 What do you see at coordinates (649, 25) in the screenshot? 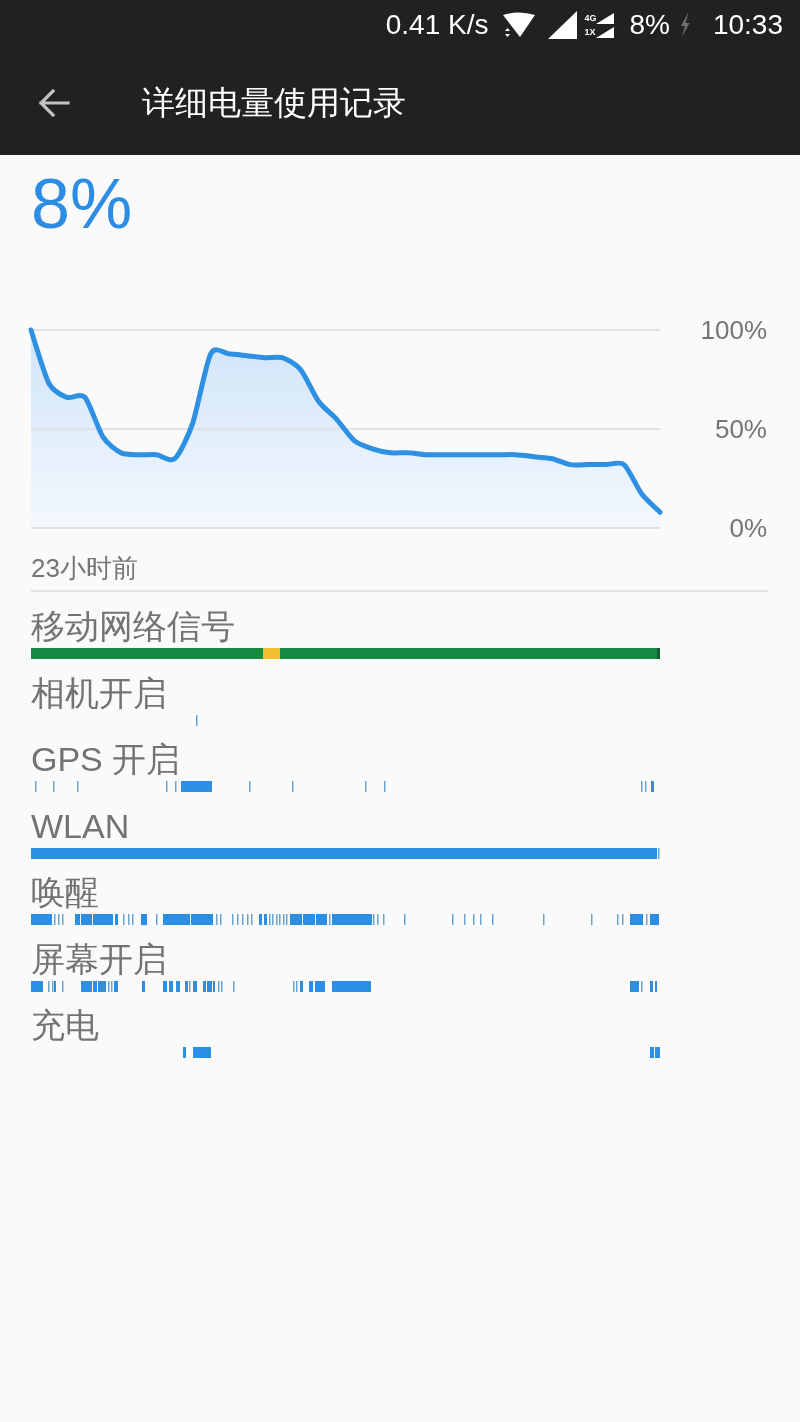
I see `battery-percent: 8%` at bounding box center [649, 25].